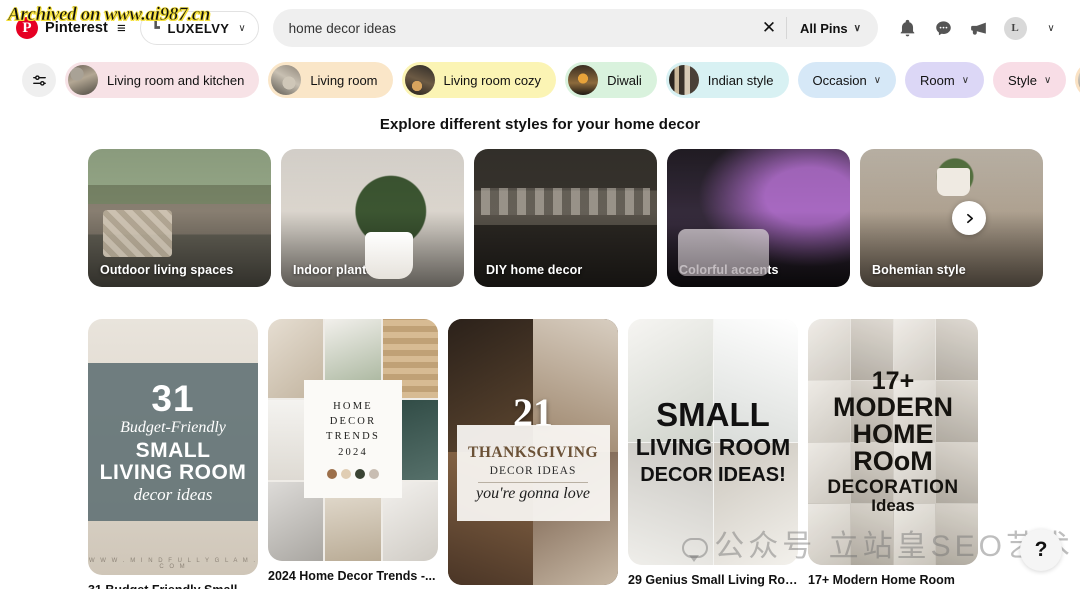 The height and width of the screenshot is (589, 1080). What do you see at coordinates (893, 506) in the screenshot?
I see `pin-overlay-line: Ideas` at bounding box center [893, 506].